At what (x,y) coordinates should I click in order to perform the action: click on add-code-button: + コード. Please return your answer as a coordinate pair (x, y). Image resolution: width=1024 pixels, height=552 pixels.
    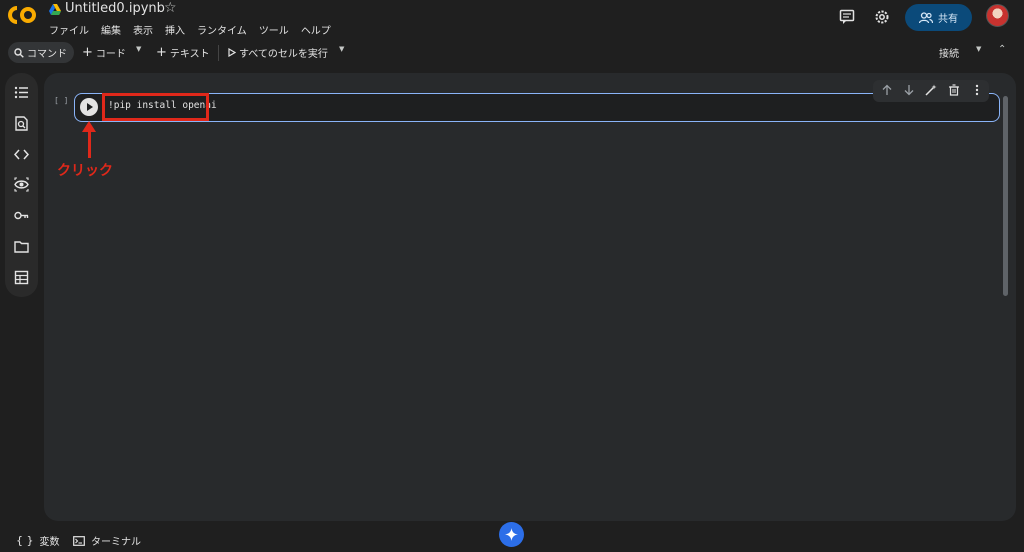
    Looking at the image, I should click on (104, 52).